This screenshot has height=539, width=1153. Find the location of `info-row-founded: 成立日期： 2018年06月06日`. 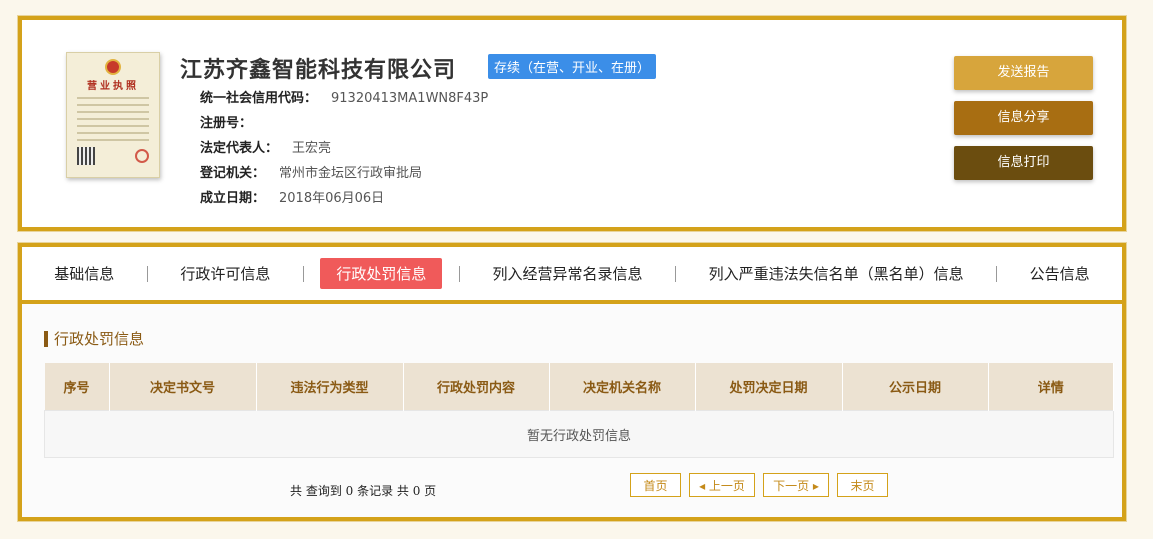

info-row-founded: 成立日期： 2018年06月06日 is located at coordinates (344, 198).